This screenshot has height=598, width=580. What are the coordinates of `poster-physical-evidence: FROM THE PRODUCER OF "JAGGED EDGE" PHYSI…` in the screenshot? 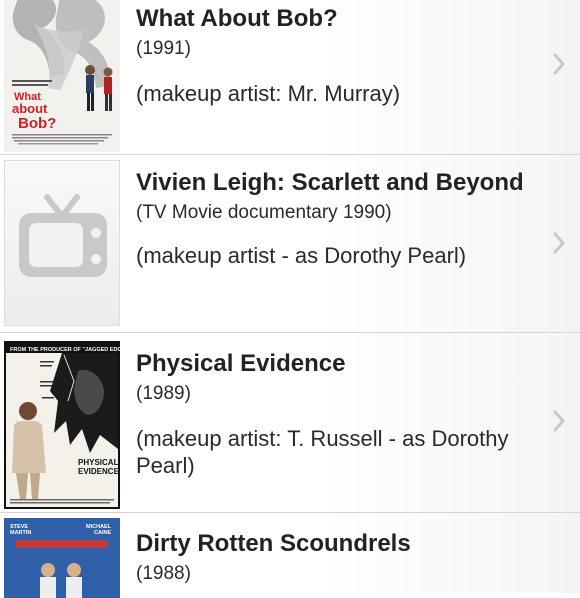 It's located at (62, 425).